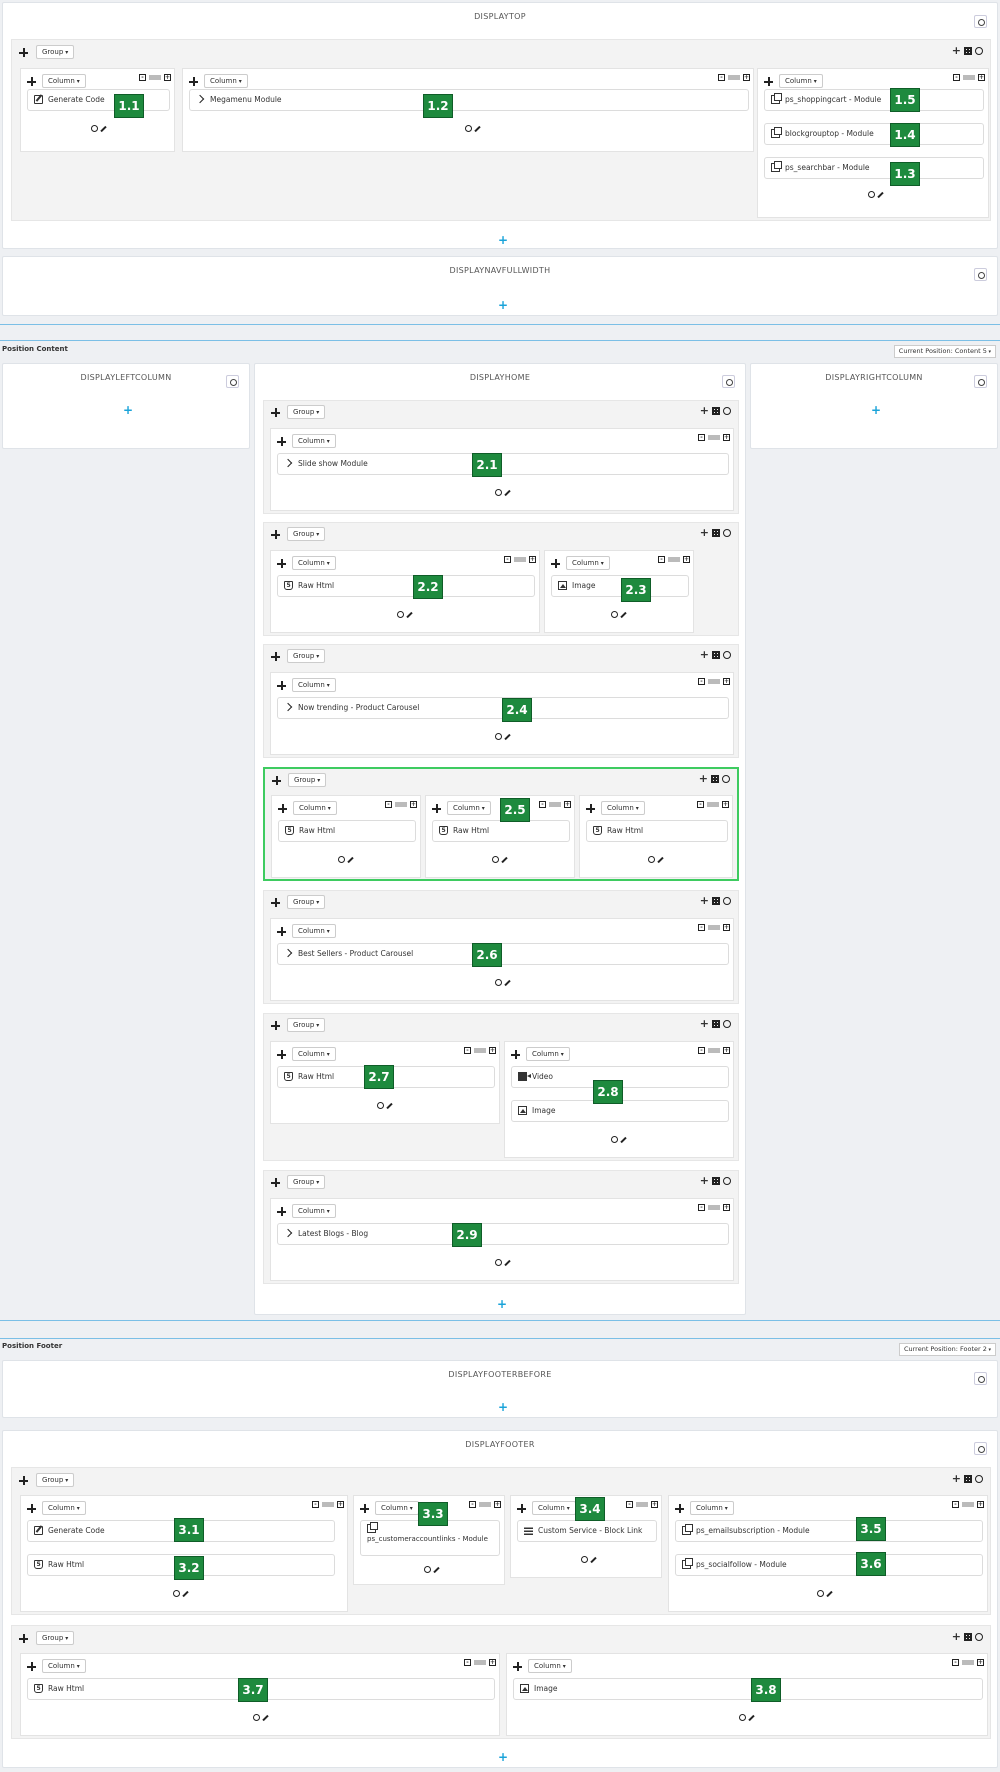  Describe the element at coordinates (874, 168) in the screenshot. I see `widget-searchbar: ps_searchbar - Module` at that location.